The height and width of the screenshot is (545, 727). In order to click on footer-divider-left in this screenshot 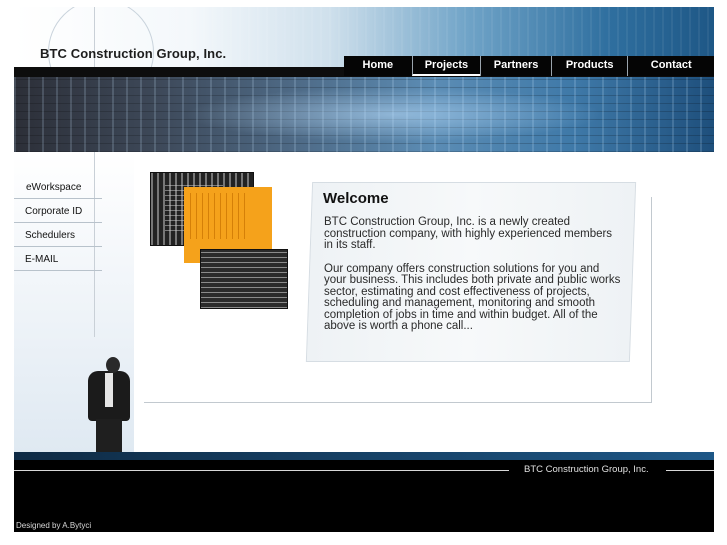, I will do `click(261, 470)`.